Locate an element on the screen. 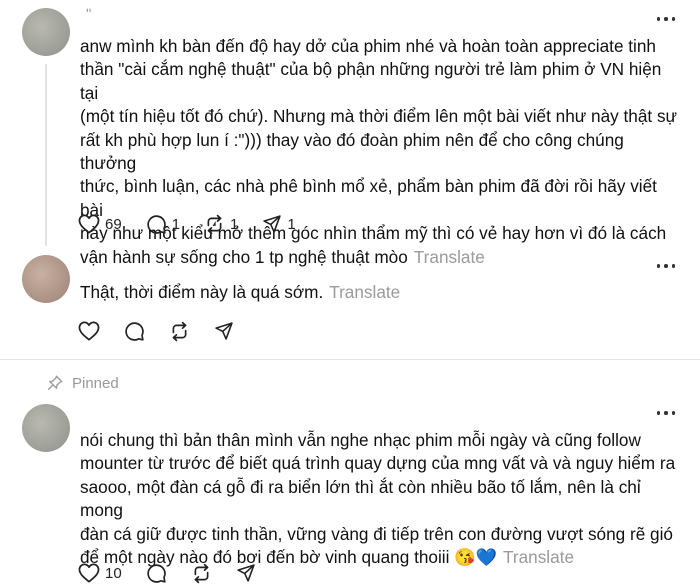  divider is located at coordinates (350, 359).